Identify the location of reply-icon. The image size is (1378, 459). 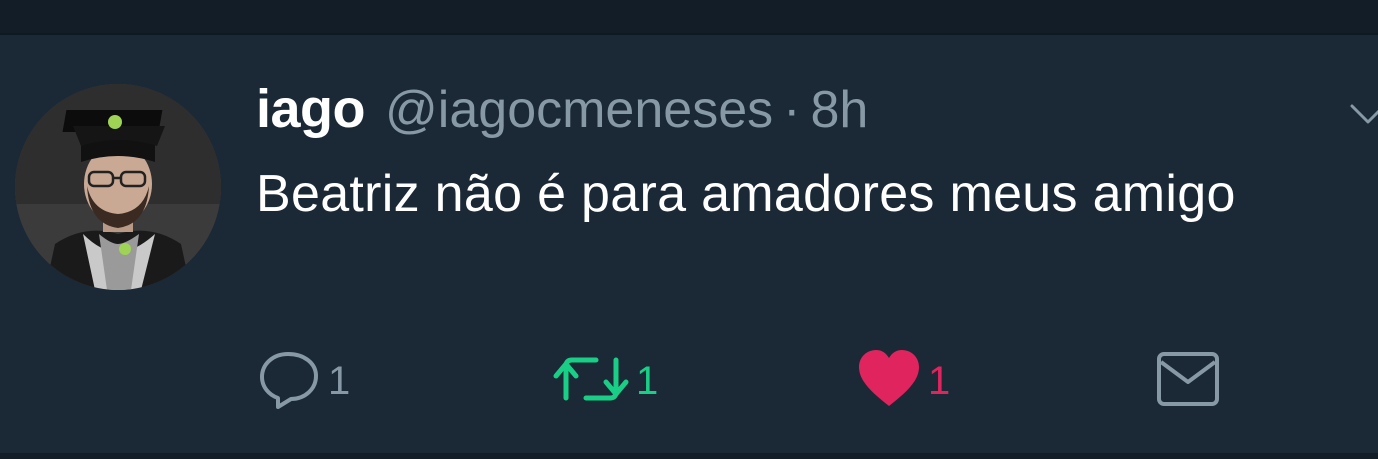
(290, 381).